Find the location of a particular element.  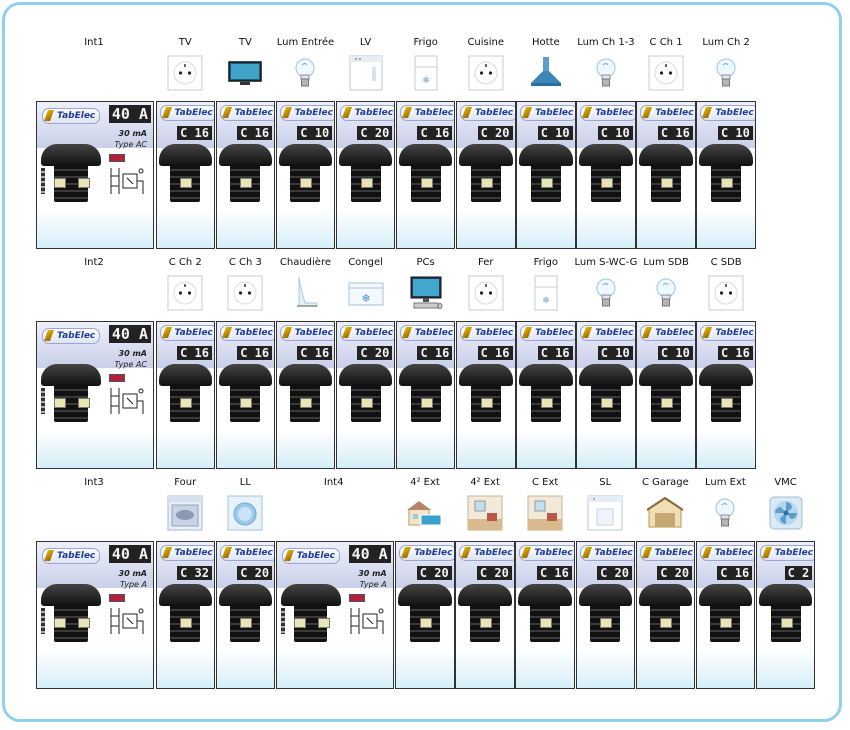

breaker-module: TabElec C 32 is located at coordinates (185, 615).